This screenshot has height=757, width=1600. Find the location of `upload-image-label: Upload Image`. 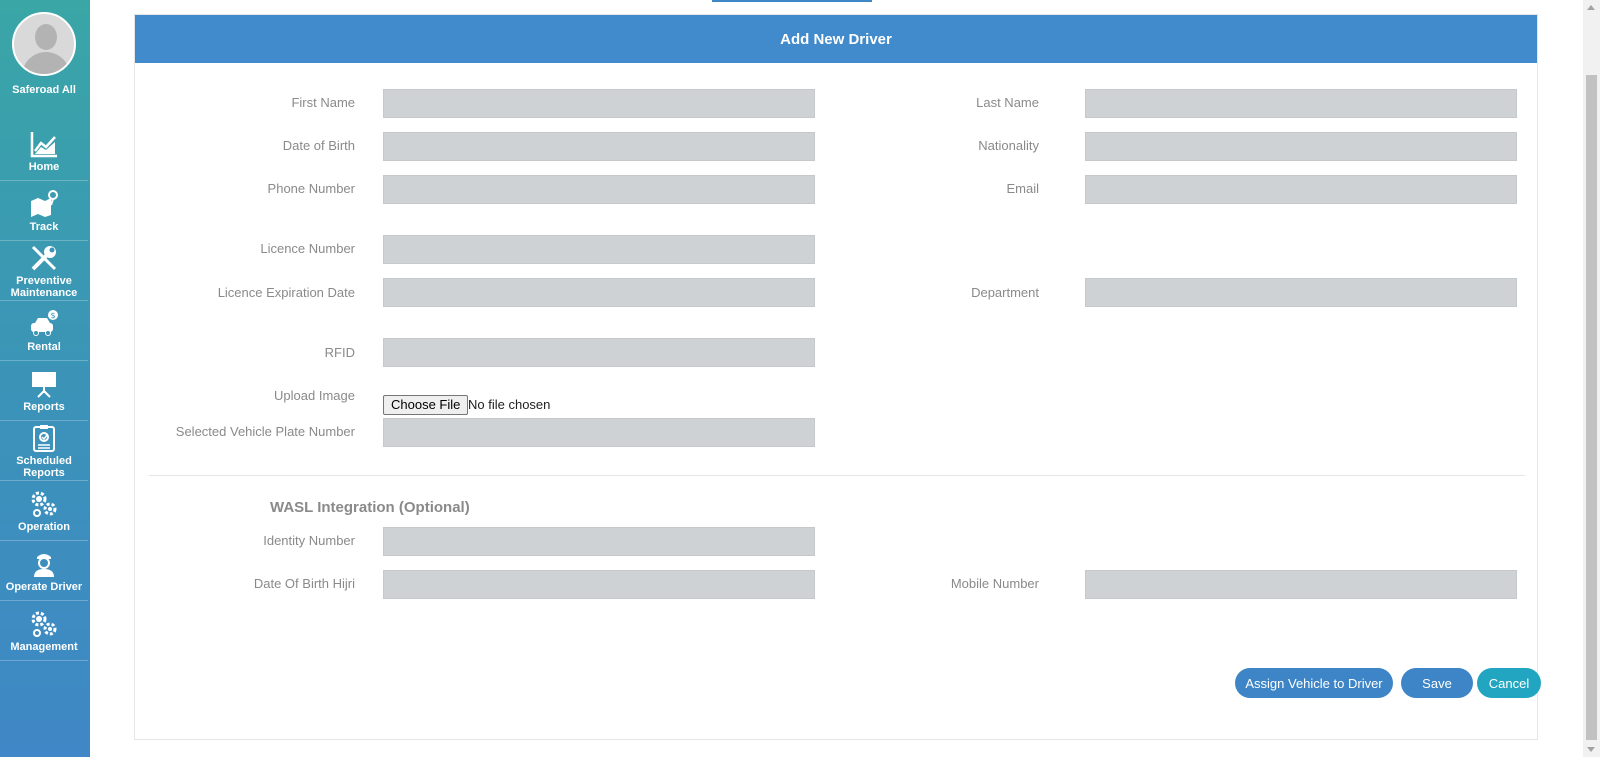

upload-image-label: Upload Image is located at coordinates (314, 395).